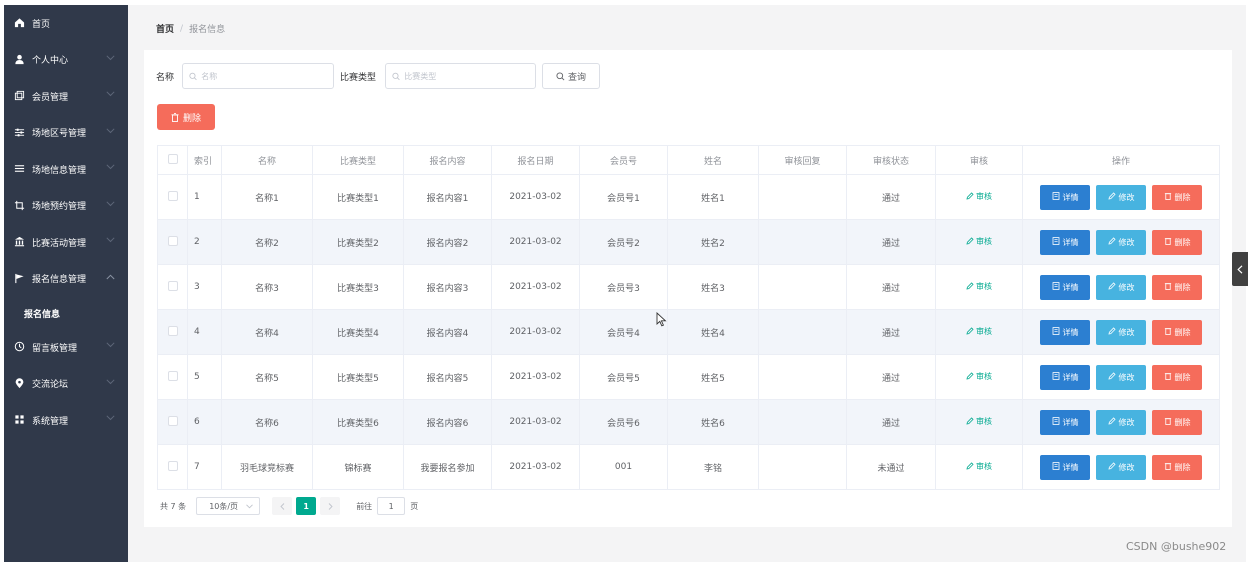 This screenshot has height=562, width=1254. I want to click on select-all-checkbox, so click(172, 158).